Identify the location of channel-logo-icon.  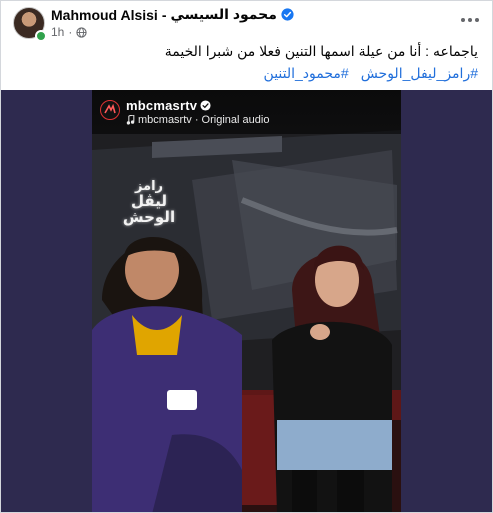
(110, 110).